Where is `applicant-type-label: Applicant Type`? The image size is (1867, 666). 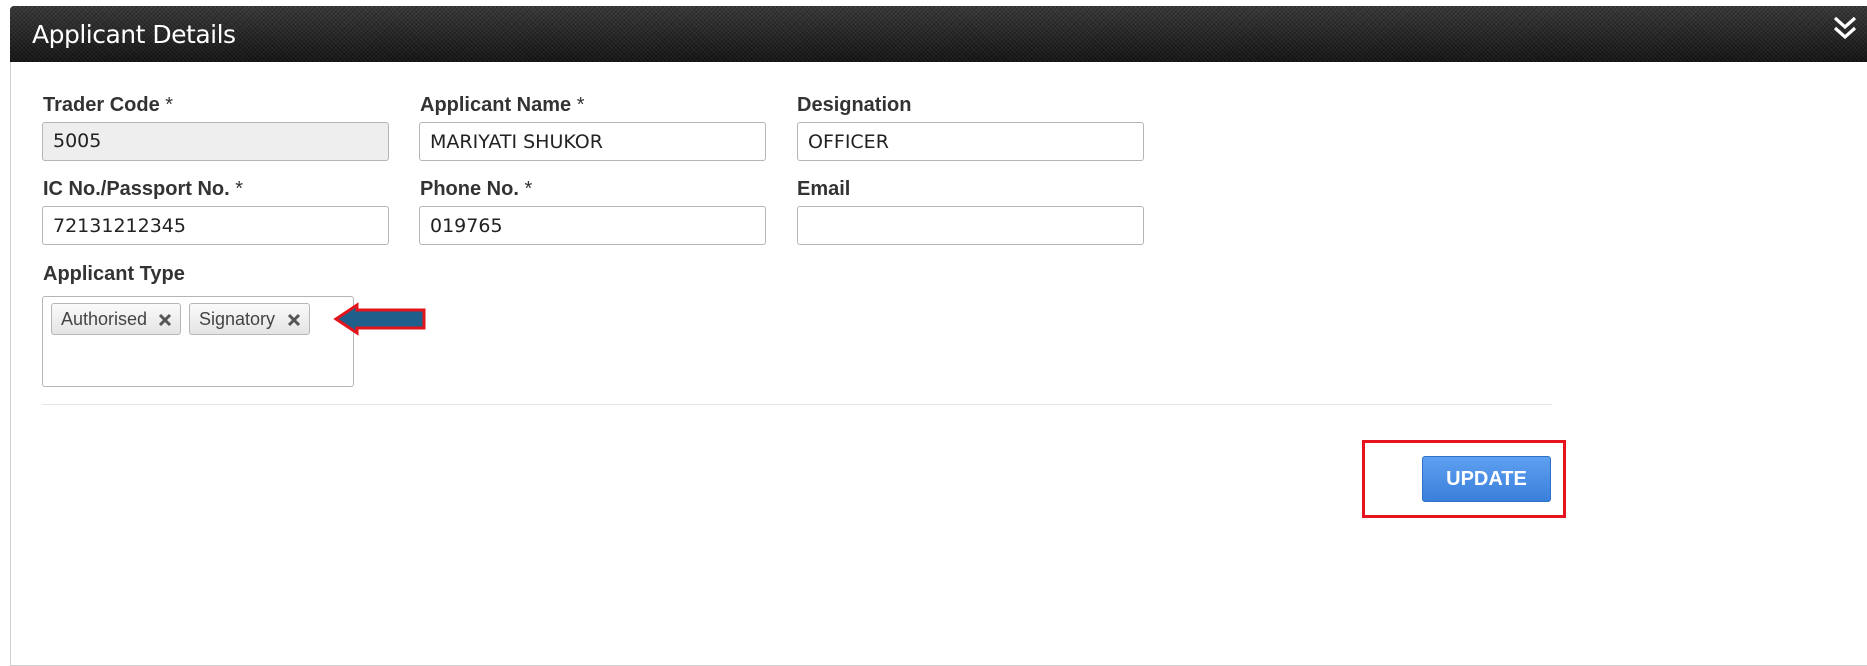
applicant-type-label: Applicant Type is located at coordinates (114, 274).